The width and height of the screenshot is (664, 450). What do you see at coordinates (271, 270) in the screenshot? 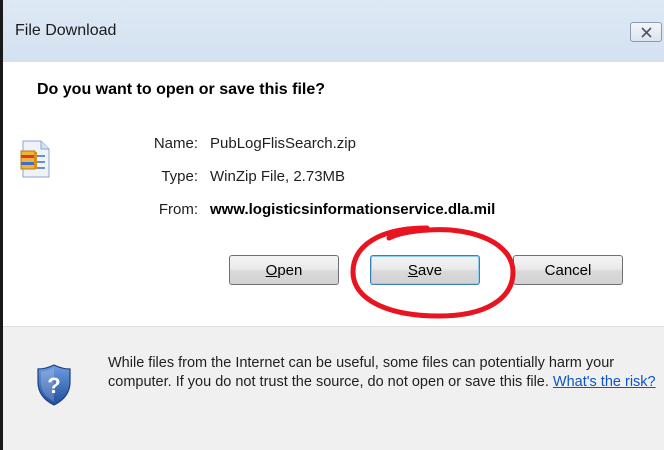
I see `open-button-accesskey: O` at bounding box center [271, 270].